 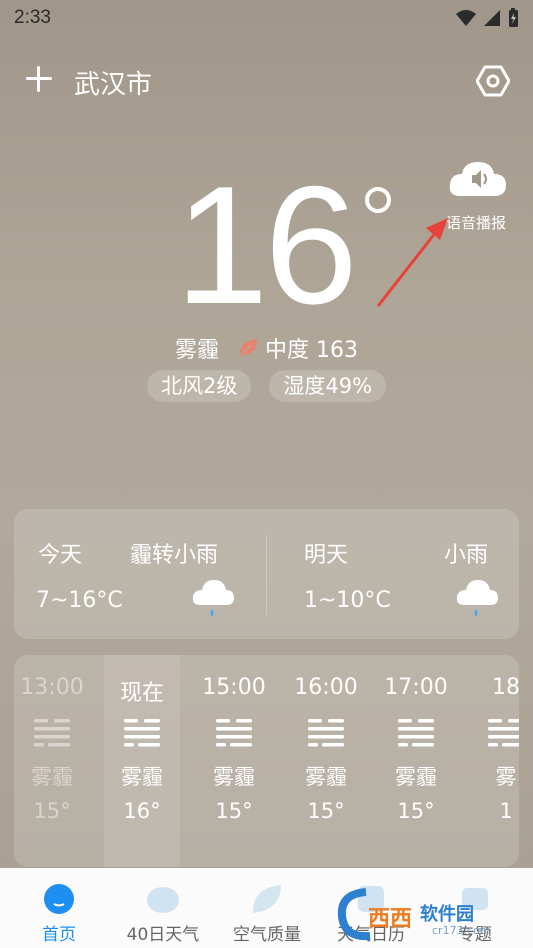 I want to click on home-cloud-icon, so click(x=59, y=899).